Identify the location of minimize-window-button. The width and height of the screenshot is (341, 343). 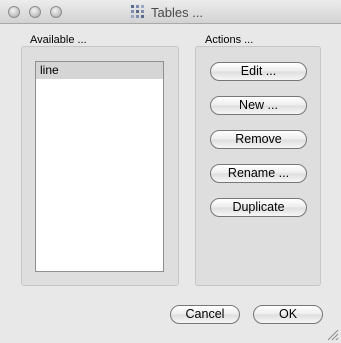
(35, 12).